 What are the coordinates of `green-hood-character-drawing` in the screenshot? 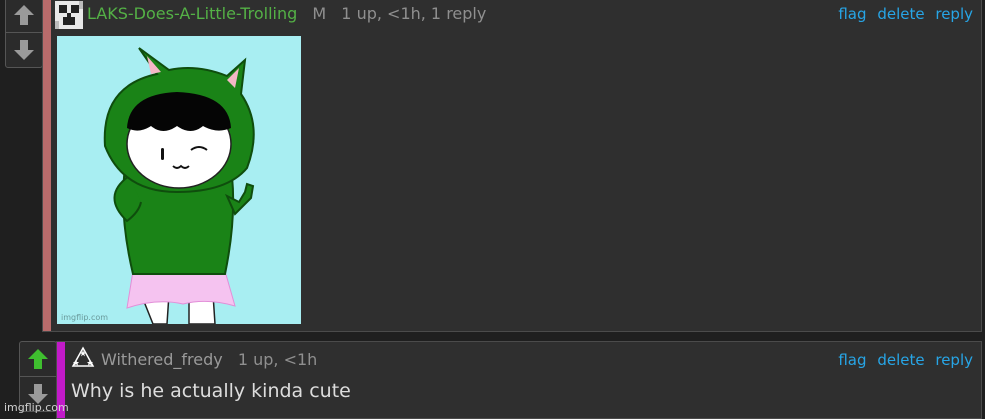 It's located at (179, 185).